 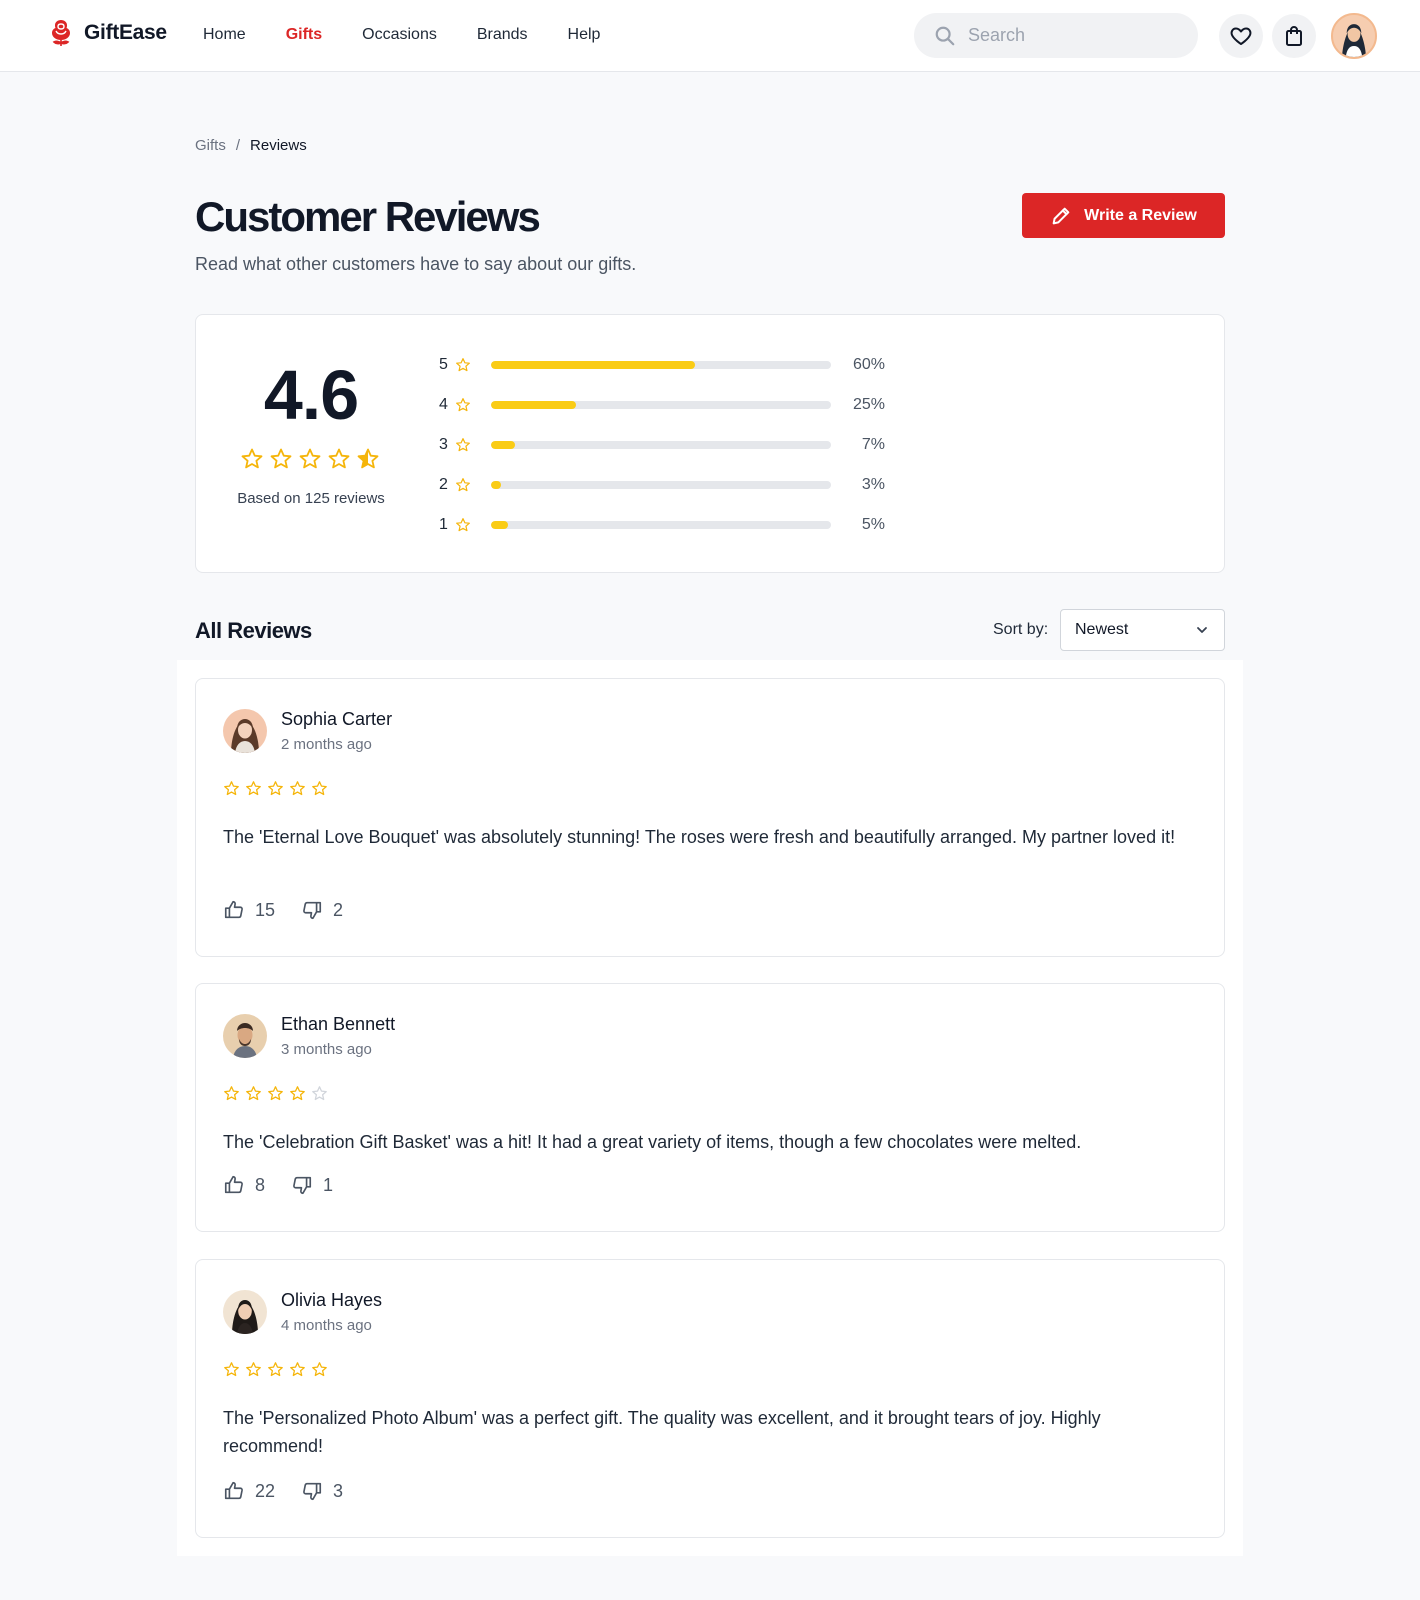 What do you see at coordinates (1142, 630) in the screenshot?
I see `sort-dropdown: Newest` at bounding box center [1142, 630].